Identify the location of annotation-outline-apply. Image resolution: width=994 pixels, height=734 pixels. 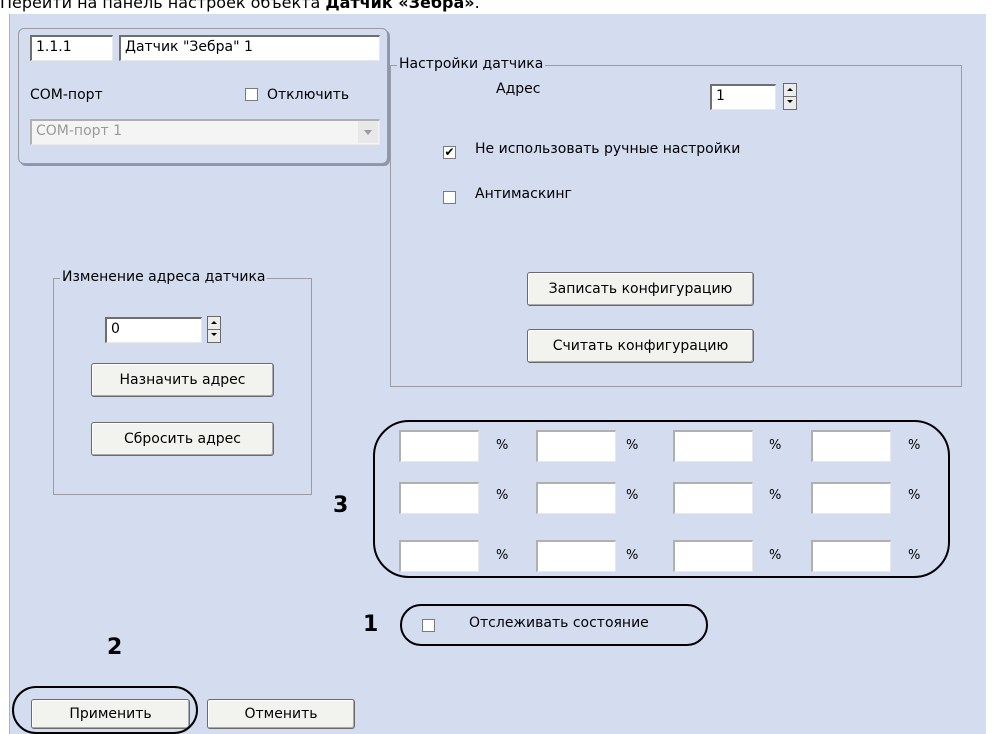
(105, 710).